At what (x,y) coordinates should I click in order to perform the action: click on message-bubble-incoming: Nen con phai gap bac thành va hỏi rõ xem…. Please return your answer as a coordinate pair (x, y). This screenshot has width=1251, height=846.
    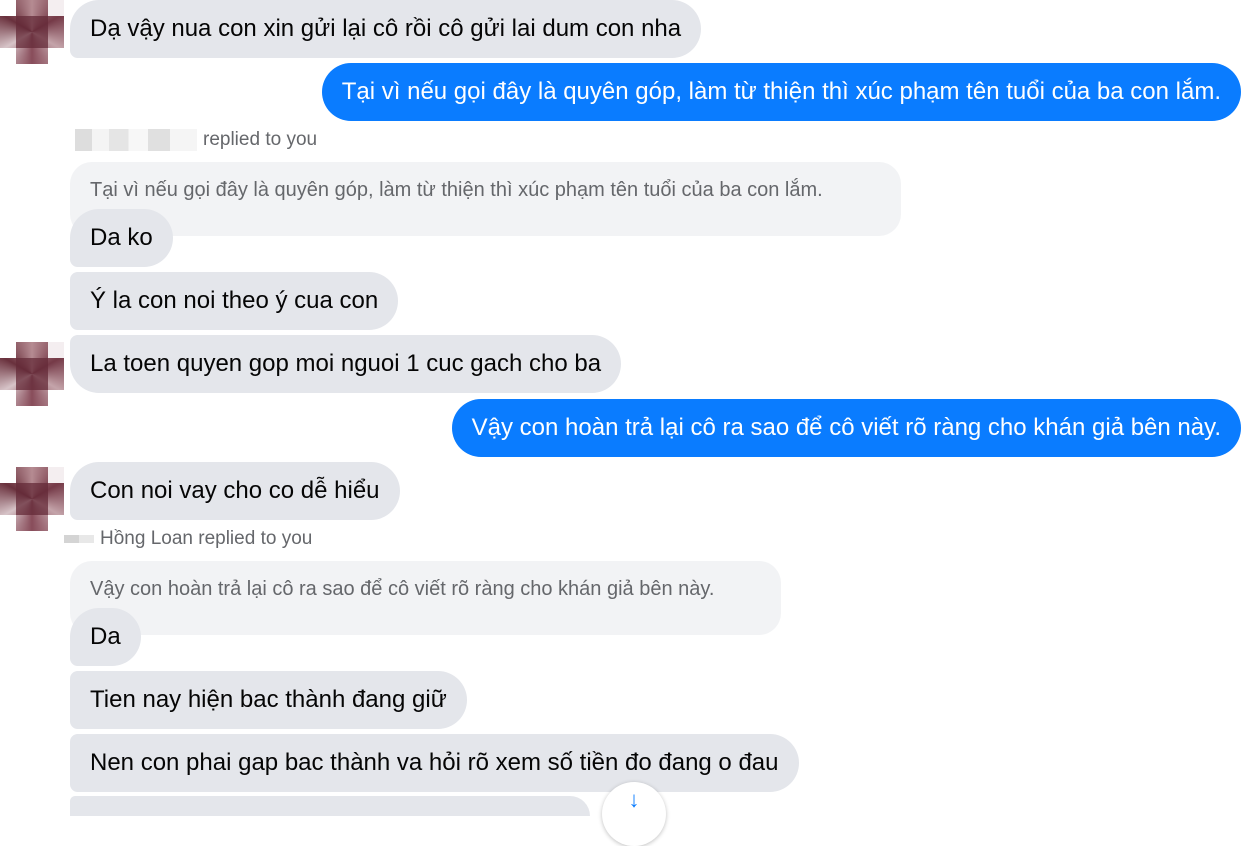
    Looking at the image, I should click on (434, 763).